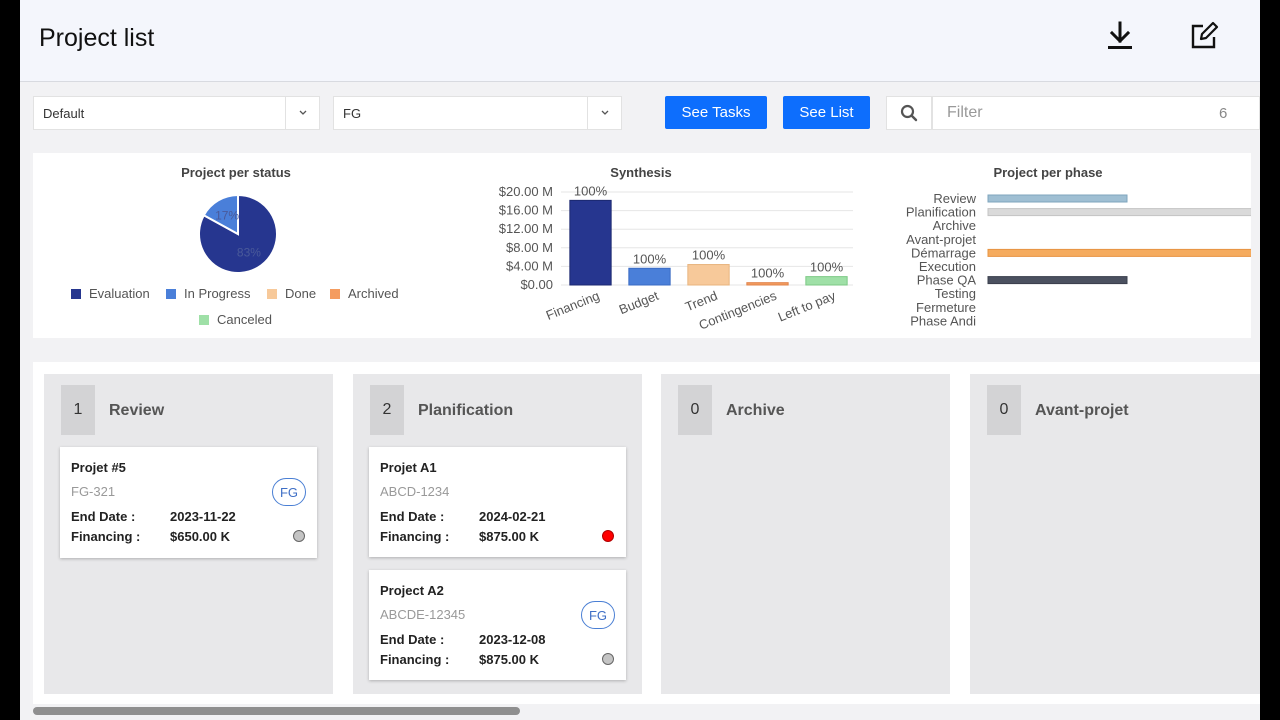  What do you see at coordinates (640, 41) in the screenshot?
I see `header-bar: Project list` at bounding box center [640, 41].